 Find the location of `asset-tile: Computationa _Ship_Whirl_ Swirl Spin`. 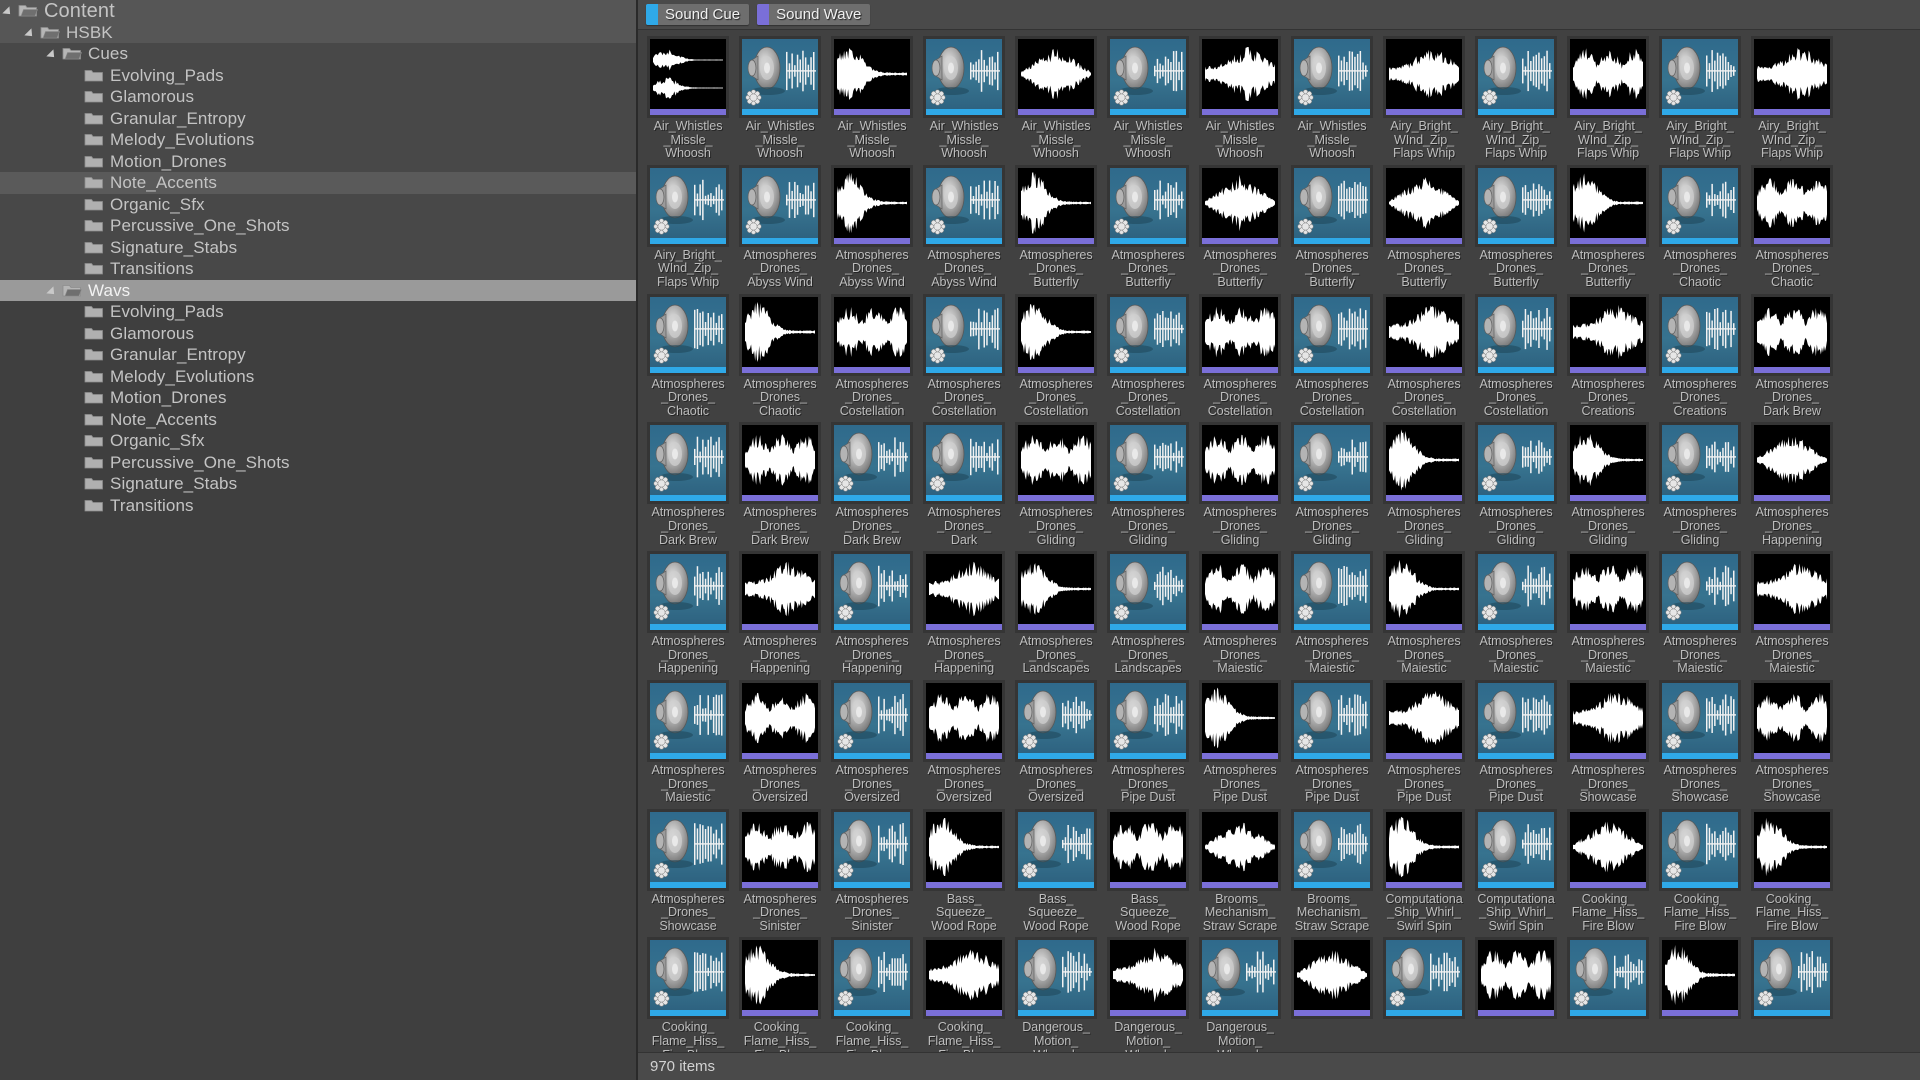

asset-tile: Computationa _Ship_Whirl_ Swirl Spin is located at coordinates (1424, 871).